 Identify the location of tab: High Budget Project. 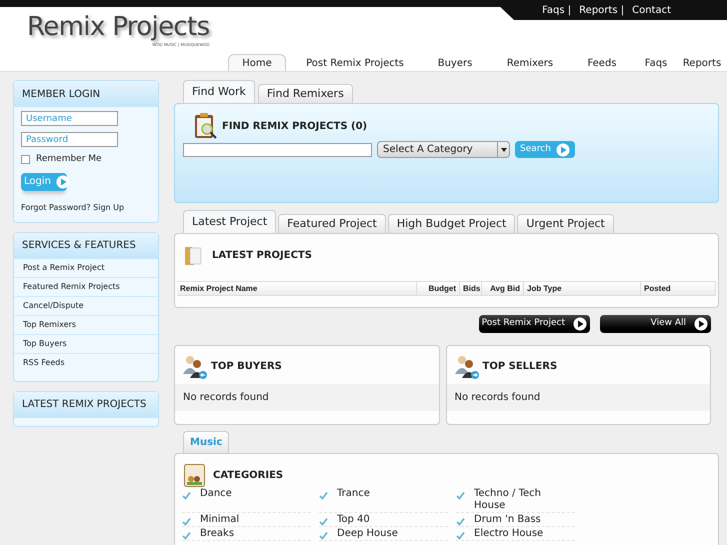
(452, 223).